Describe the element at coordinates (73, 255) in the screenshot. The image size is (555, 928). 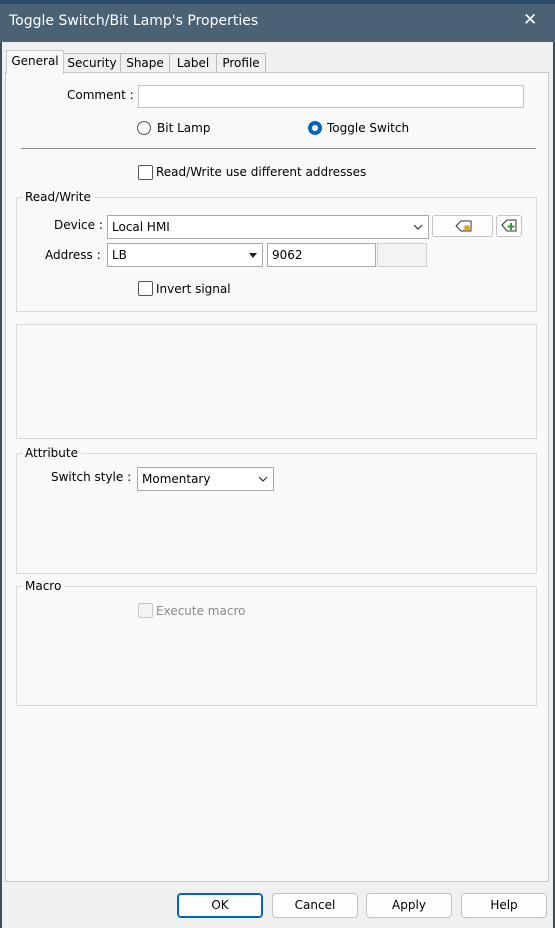
I see `address-label: Address :` at that location.